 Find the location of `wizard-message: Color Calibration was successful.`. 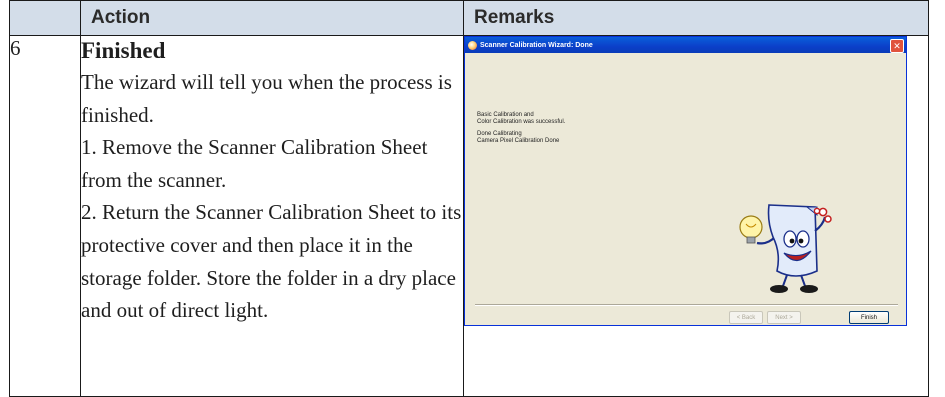

wizard-message: Color Calibration was successful. is located at coordinates (521, 122).